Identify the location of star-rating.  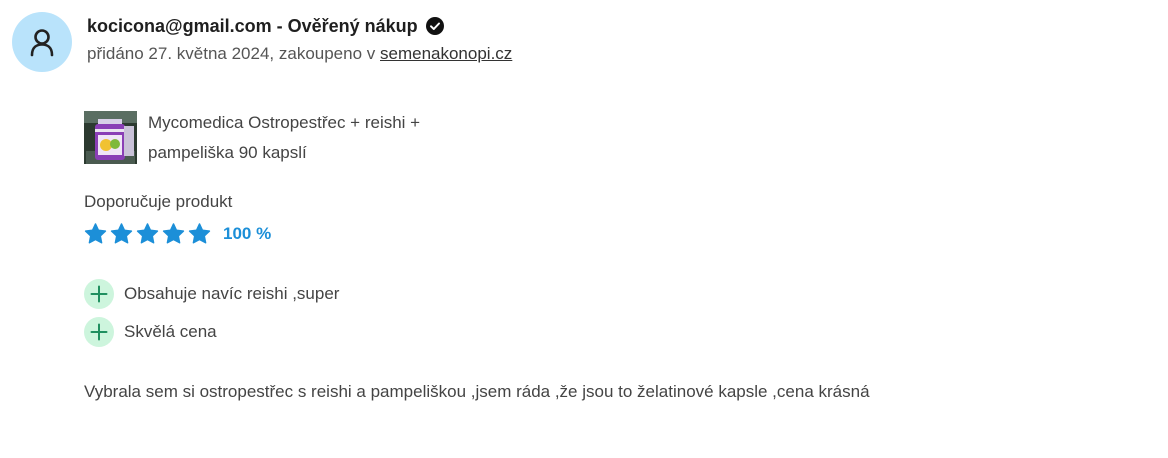
(149, 234).